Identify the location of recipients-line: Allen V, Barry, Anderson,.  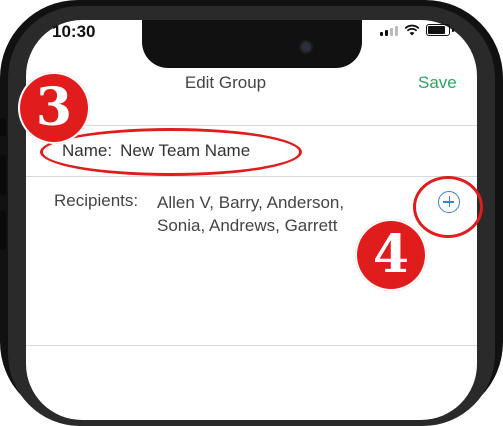
(251, 202).